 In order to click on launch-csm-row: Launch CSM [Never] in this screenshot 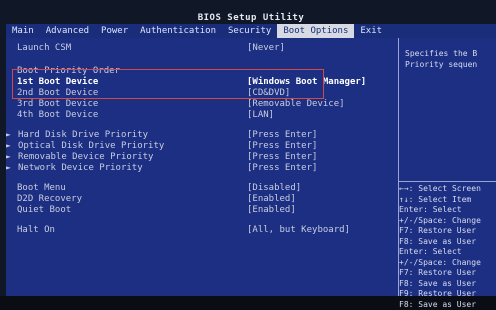, I will do `click(202, 48)`.